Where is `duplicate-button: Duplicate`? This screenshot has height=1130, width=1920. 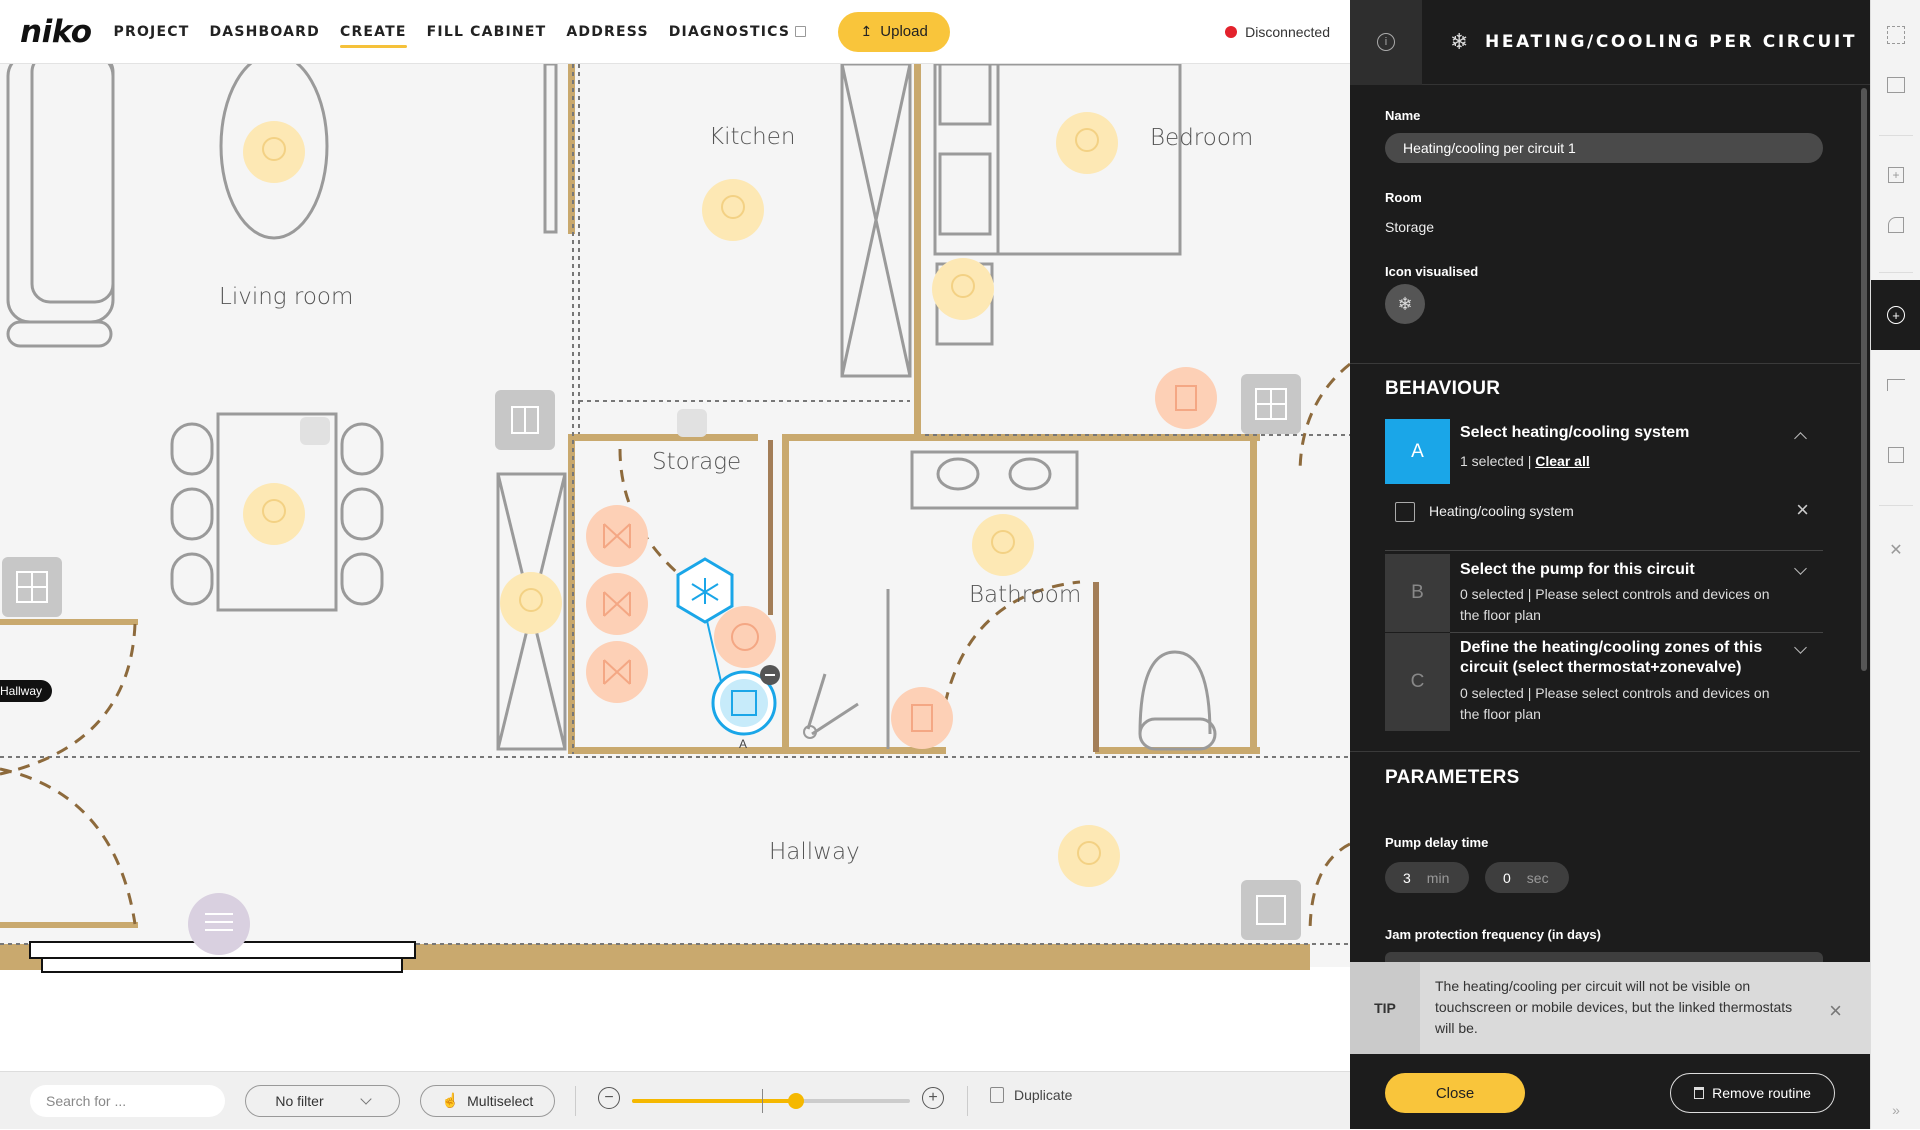
duplicate-button: Duplicate is located at coordinates (1031, 1095).